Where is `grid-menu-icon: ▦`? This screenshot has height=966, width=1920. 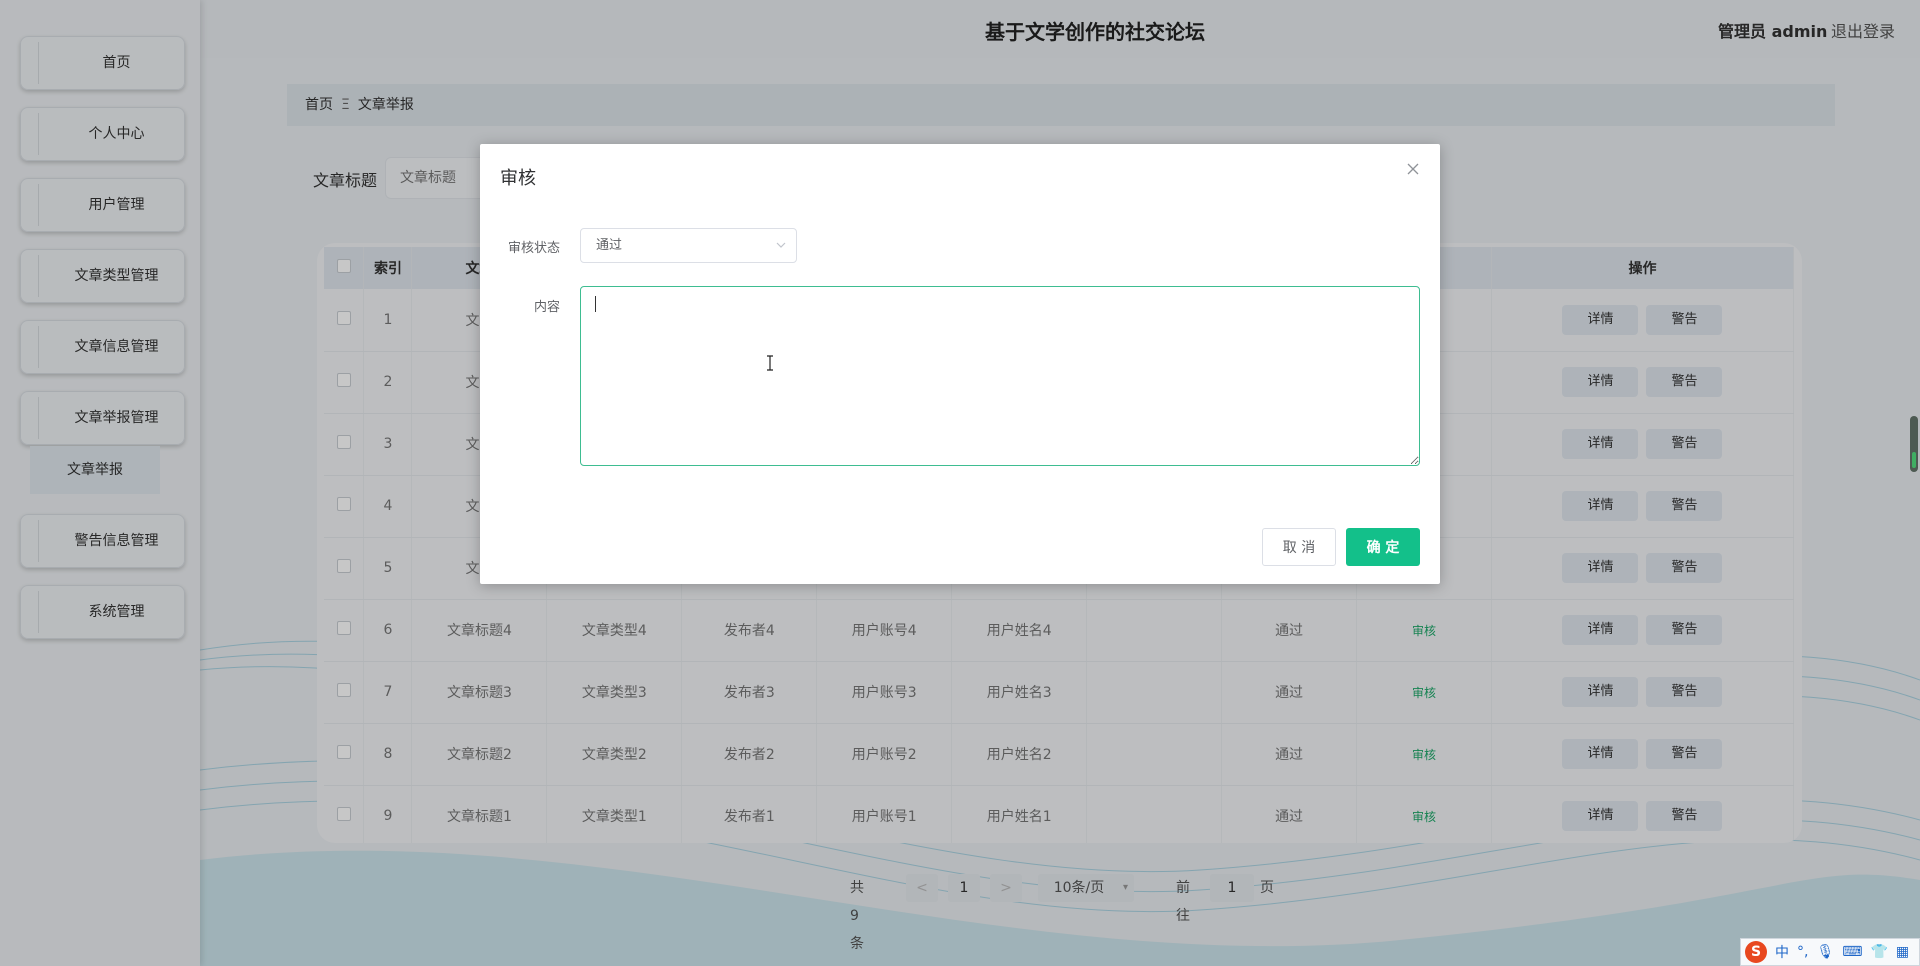 grid-menu-icon: ▦ is located at coordinates (1902, 952).